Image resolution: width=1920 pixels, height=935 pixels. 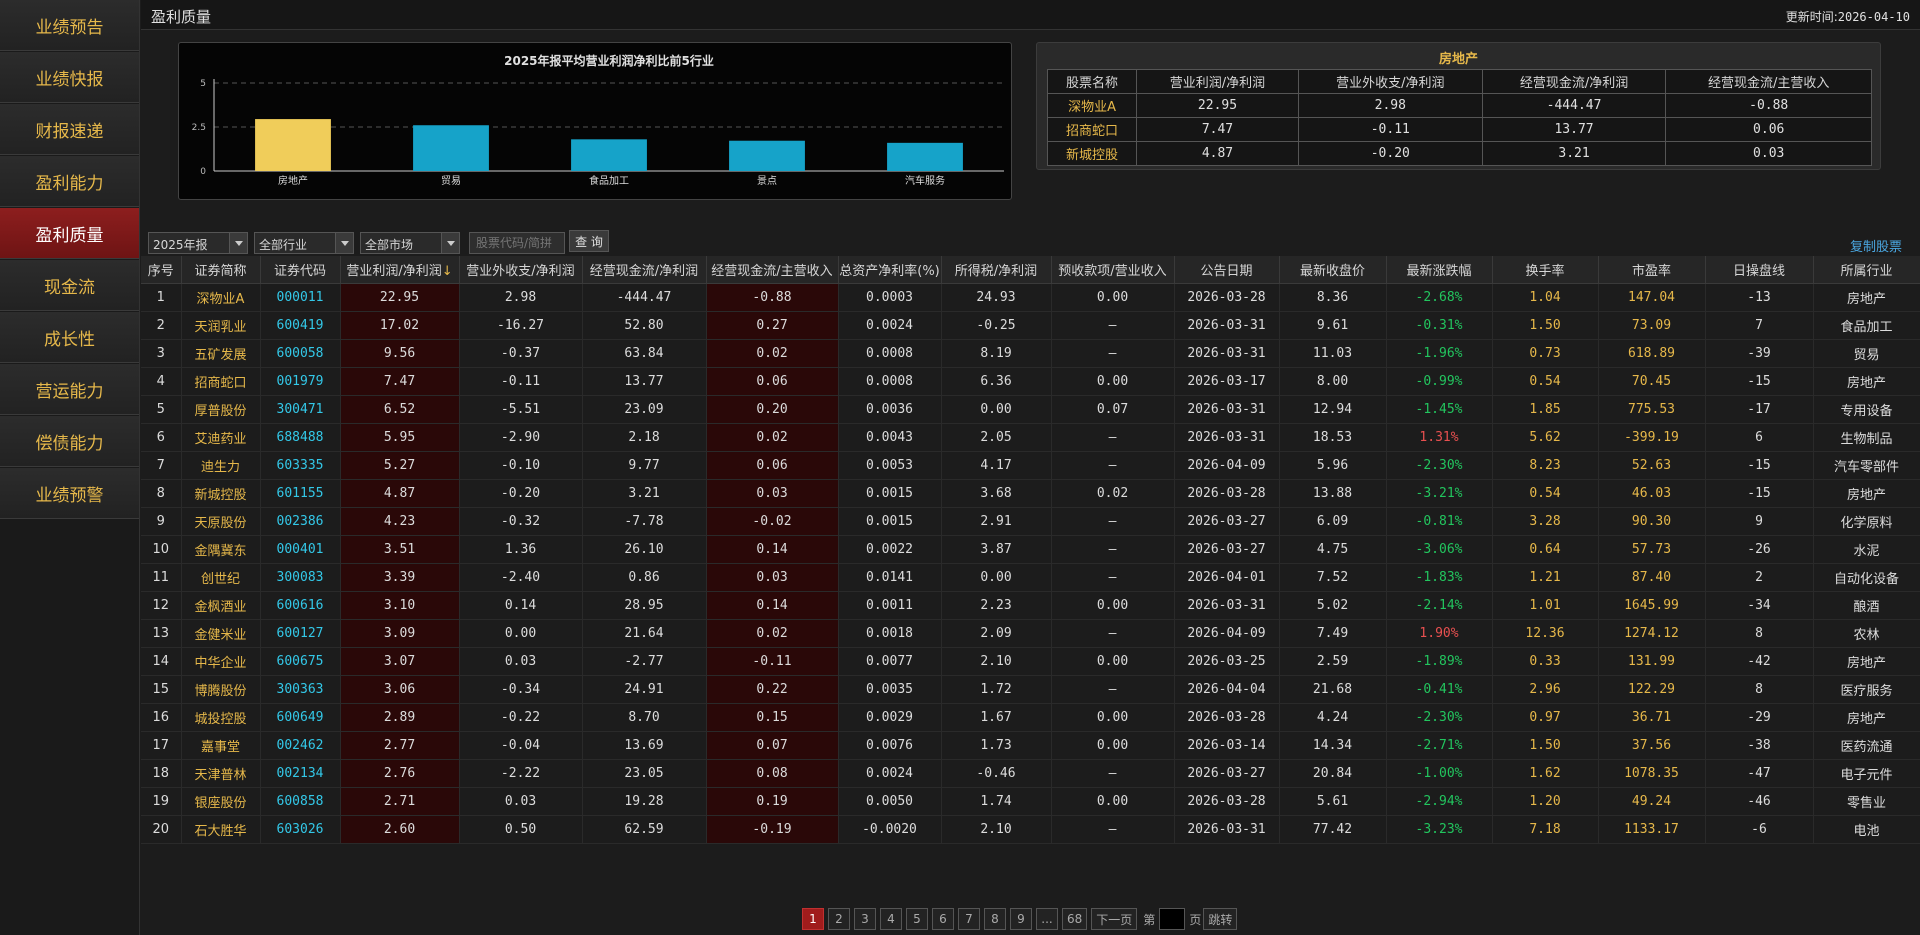 I want to click on table-header-cell: 证券代码, so click(x=300, y=270).